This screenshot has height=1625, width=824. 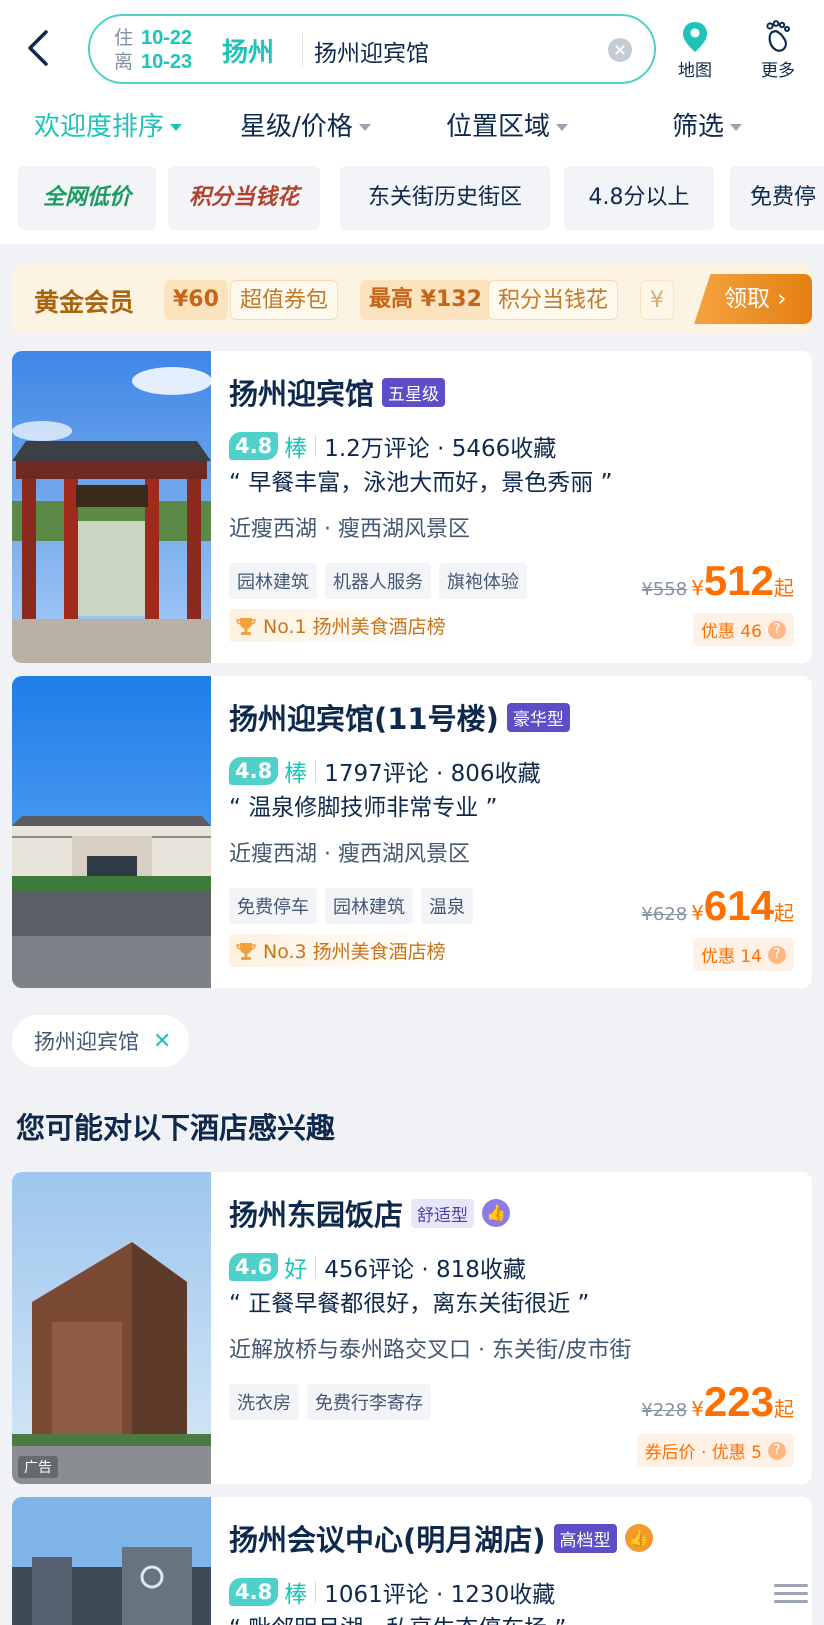 What do you see at coordinates (330, 1402) in the screenshot?
I see `feature-tags: 洗衣房 免费行李寄存` at bounding box center [330, 1402].